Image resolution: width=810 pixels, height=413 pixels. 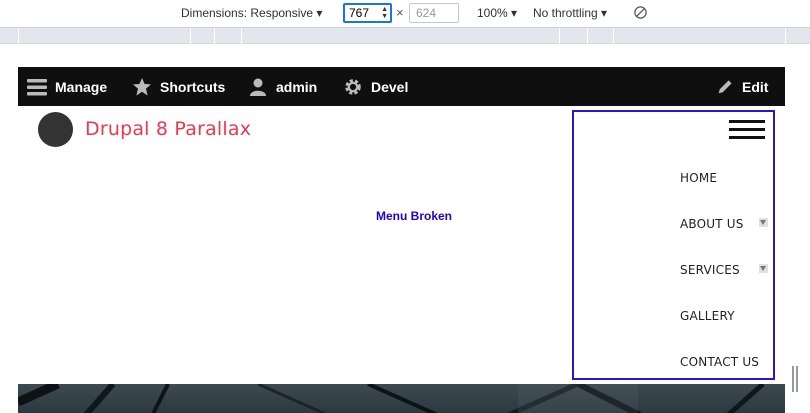 What do you see at coordinates (795, 379) in the screenshot?
I see `resize-handle` at bounding box center [795, 379].